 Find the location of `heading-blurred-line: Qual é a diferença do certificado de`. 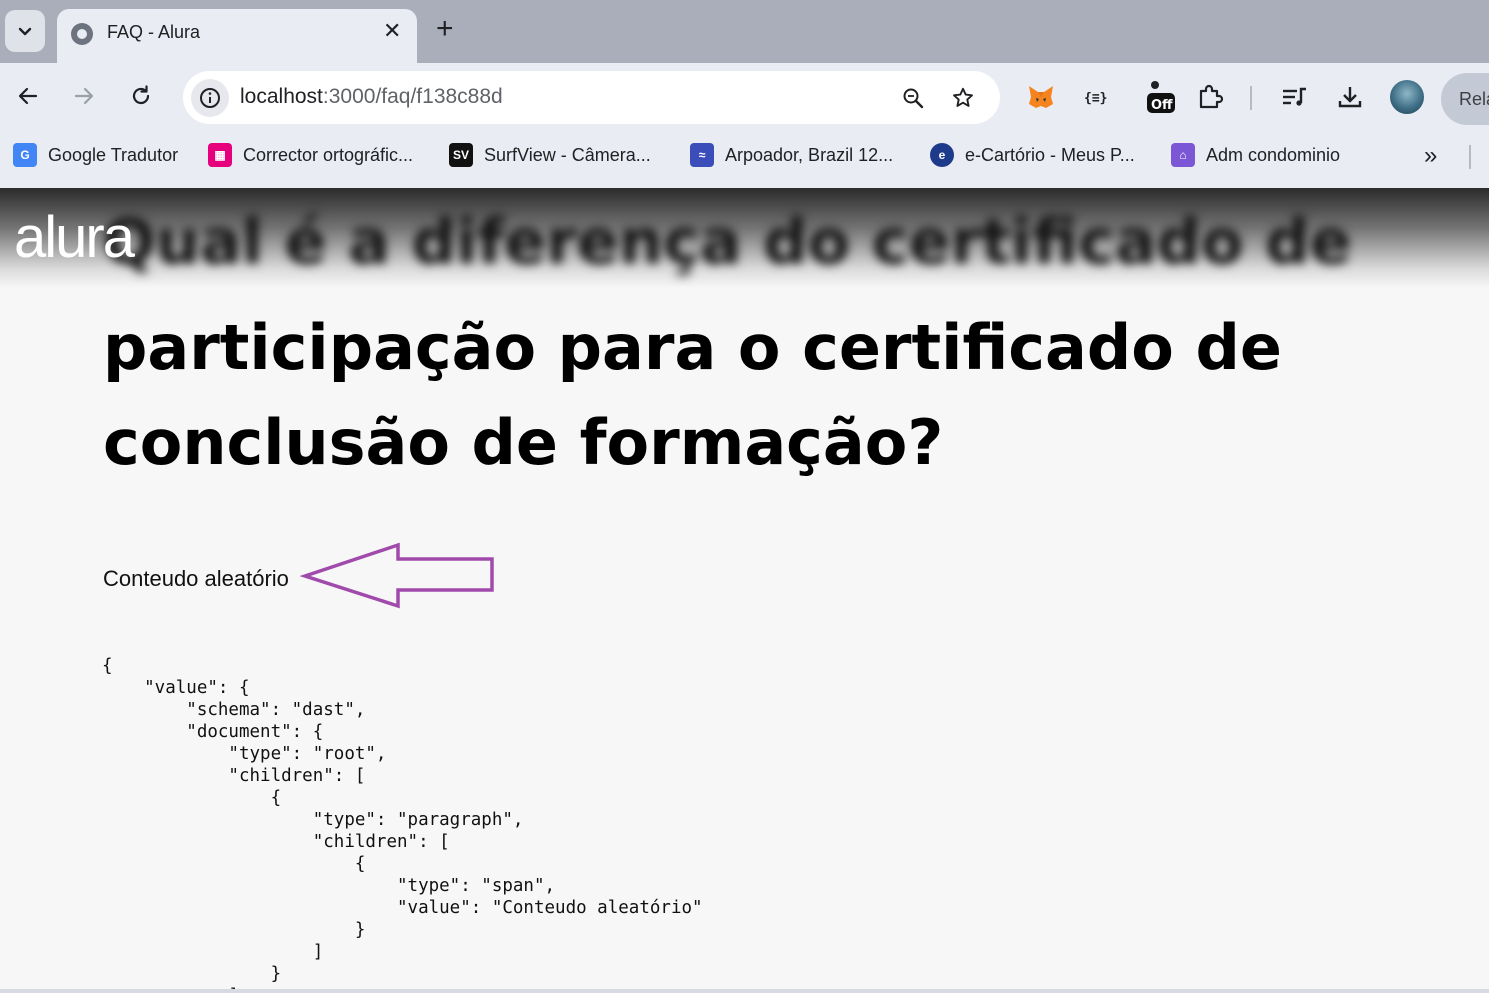

heading-blurred-line: Qual é a diferença do certificado de is located at coordinates (727, 241).